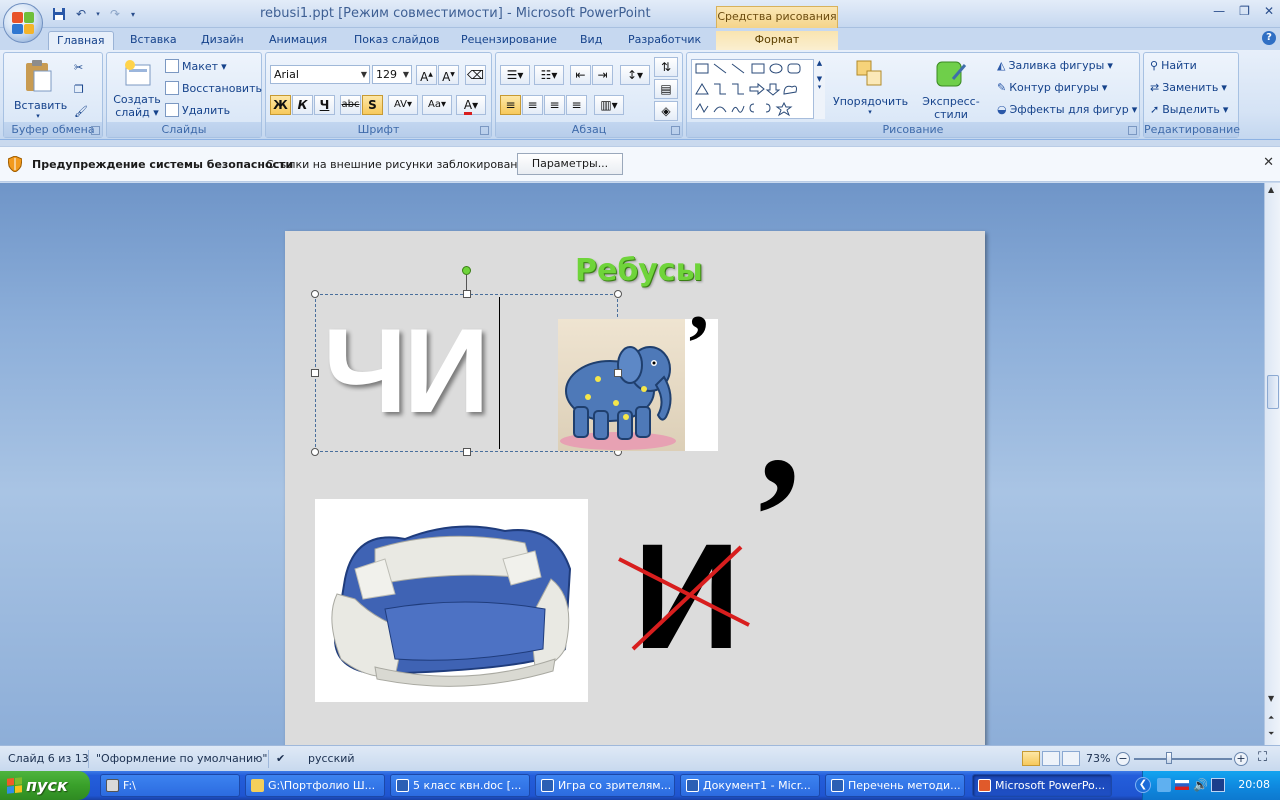 The width and height of the screenshot is (1280, 800). What do you see at coordinates (1218, 785) in the screenshot?
I see `display-icon` at bounding box center [1218, 785].